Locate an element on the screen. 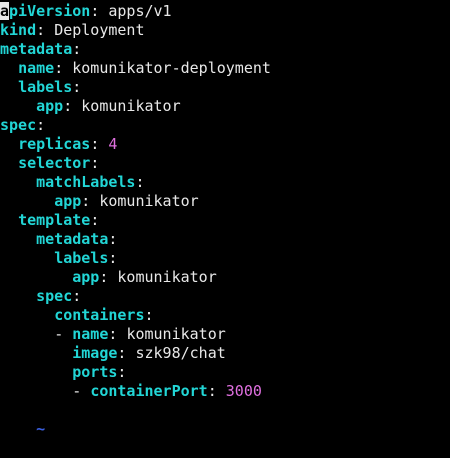 This screenshot has height=458, width=450. yaml-number-value: 3000 is located at coordinates (243, 391).